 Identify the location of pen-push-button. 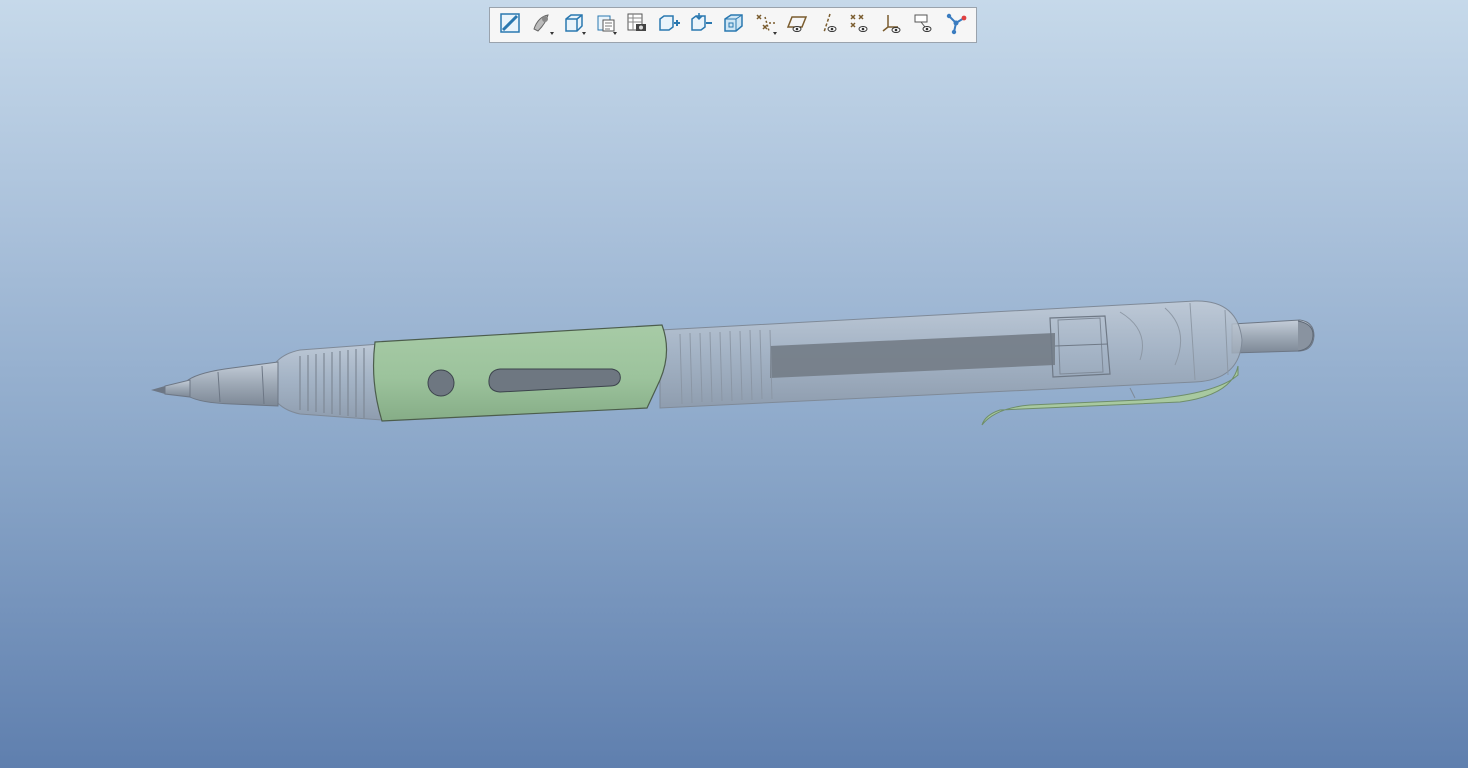
(1273, 336).